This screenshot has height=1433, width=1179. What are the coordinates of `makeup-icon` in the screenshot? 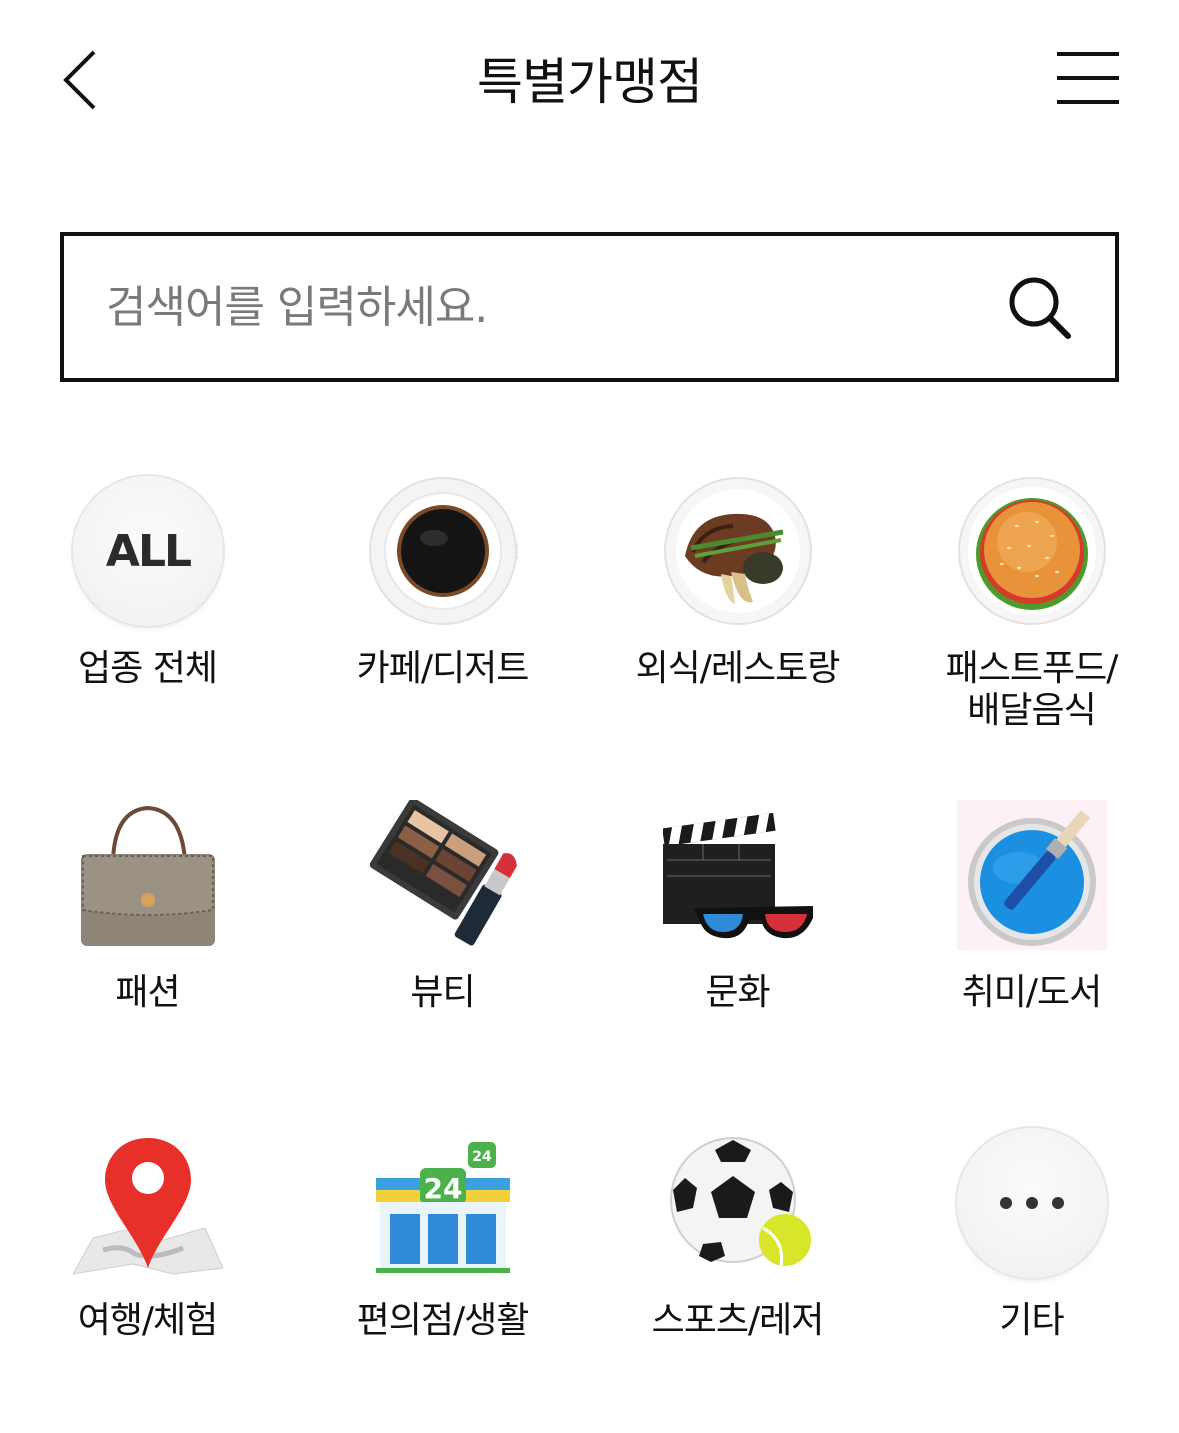 It's located at (443, 873).